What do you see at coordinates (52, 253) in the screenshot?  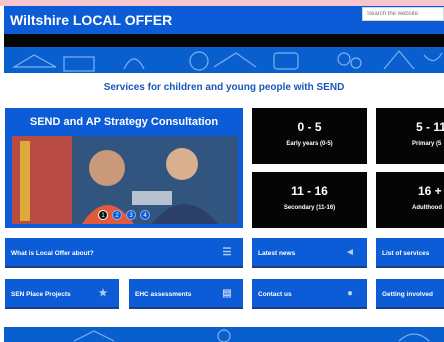 I see `link-label: What is Local Offer about?` at bounding box center [52, 253].